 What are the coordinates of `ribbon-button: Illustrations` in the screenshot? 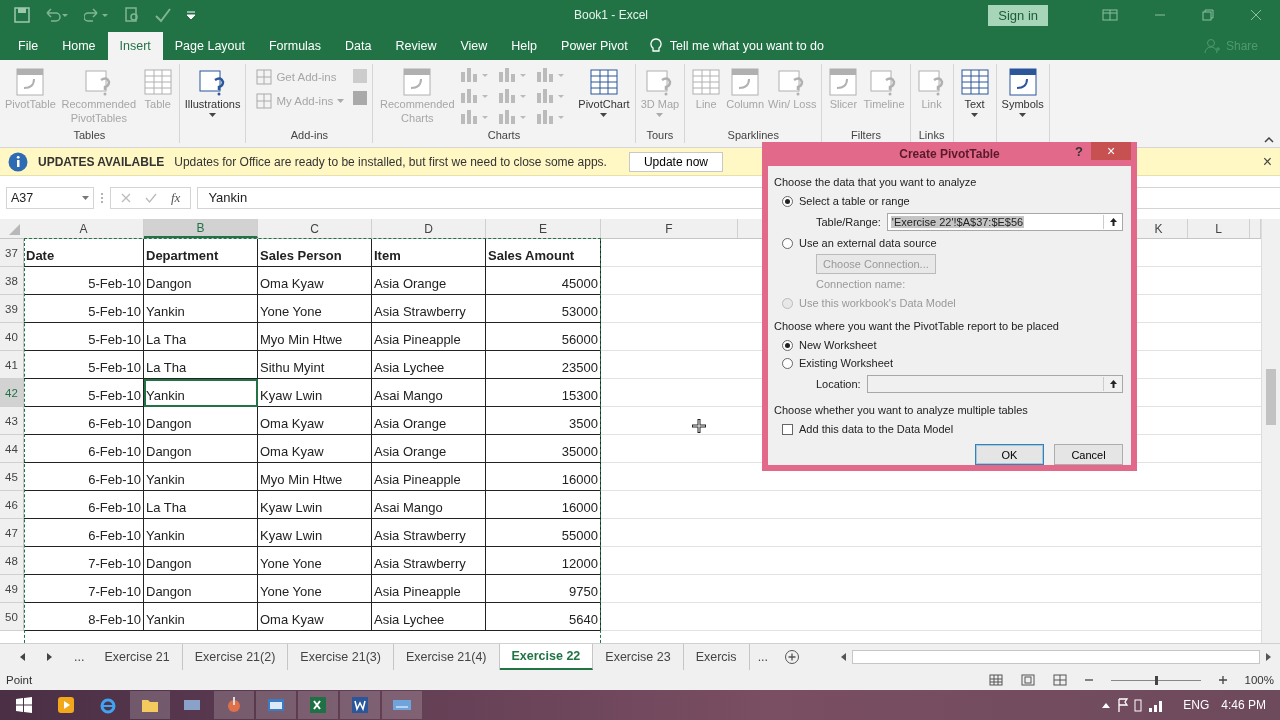 It's located at (212, 96).